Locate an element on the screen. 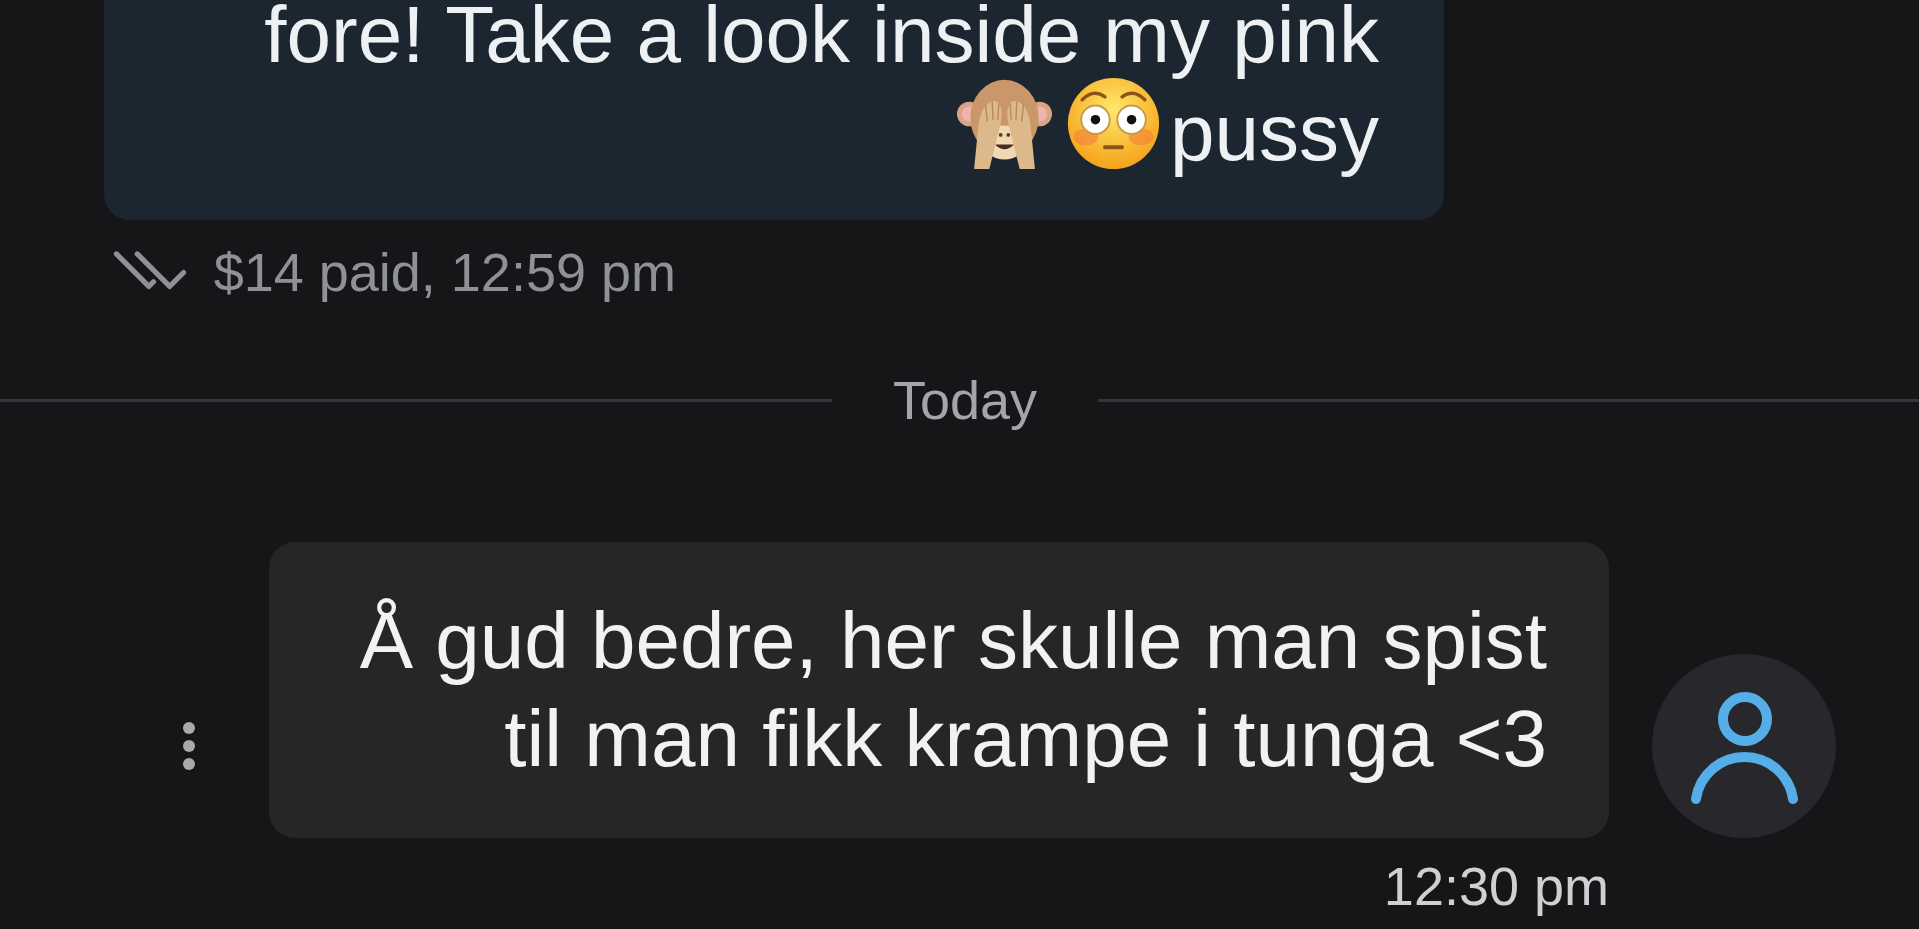  more-options-icon is located at coordinates (189, 746).